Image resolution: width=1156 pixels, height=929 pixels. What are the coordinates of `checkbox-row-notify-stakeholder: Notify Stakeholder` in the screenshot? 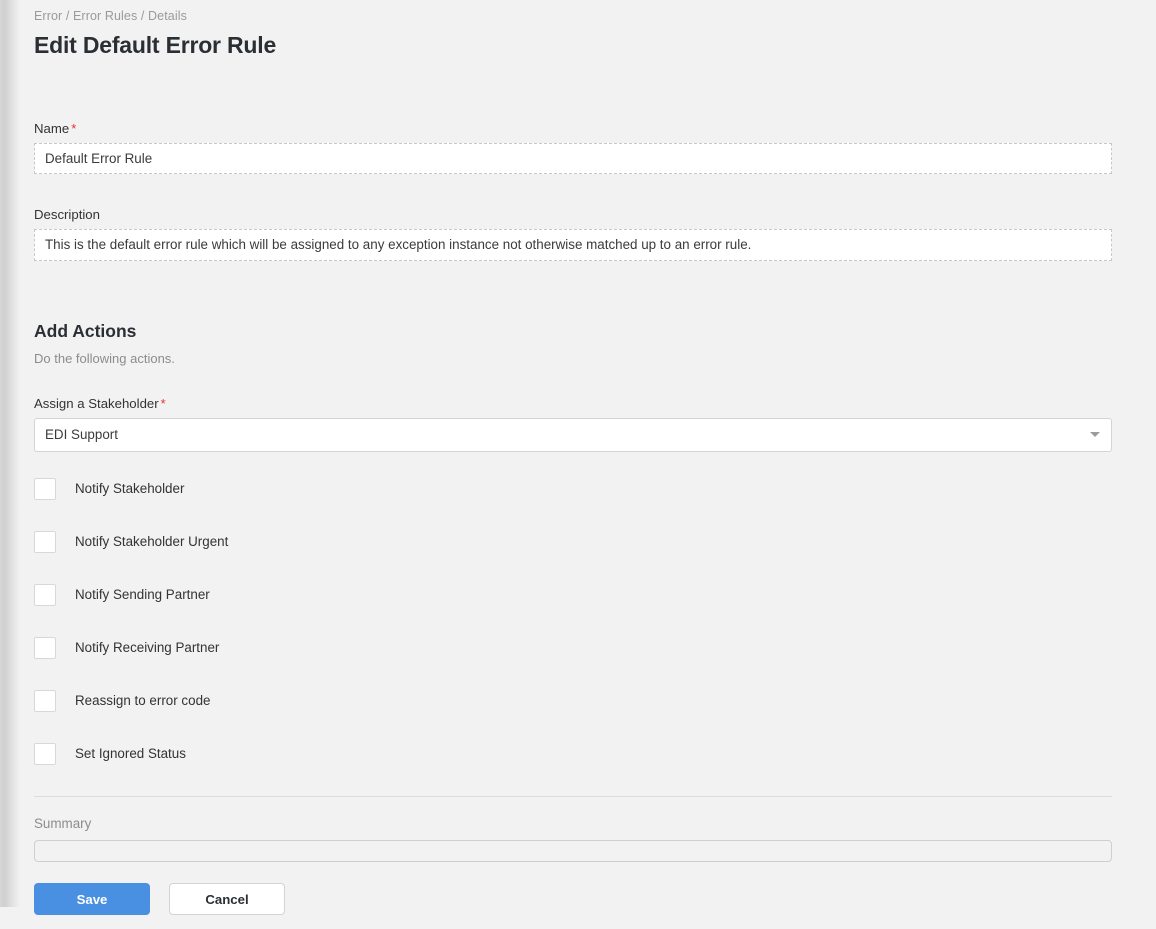 It's located at (573, 489).